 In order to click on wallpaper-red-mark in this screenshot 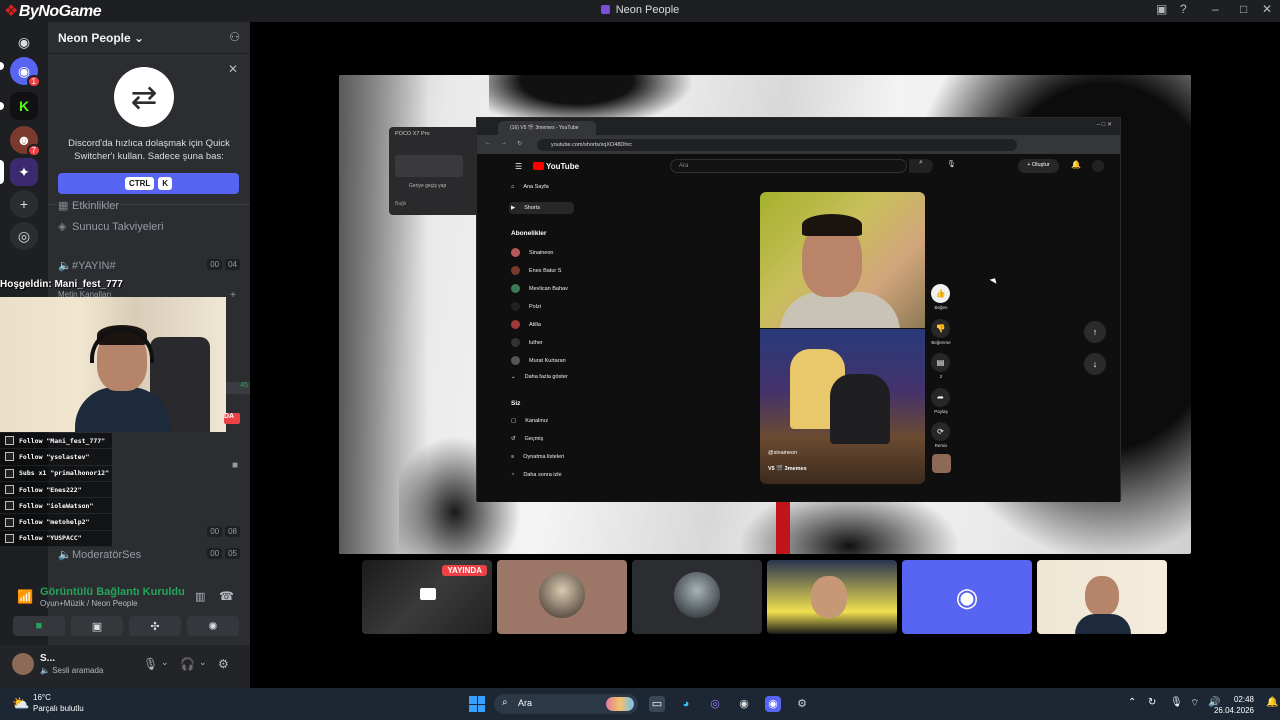, I will do `click(783, 524)`.